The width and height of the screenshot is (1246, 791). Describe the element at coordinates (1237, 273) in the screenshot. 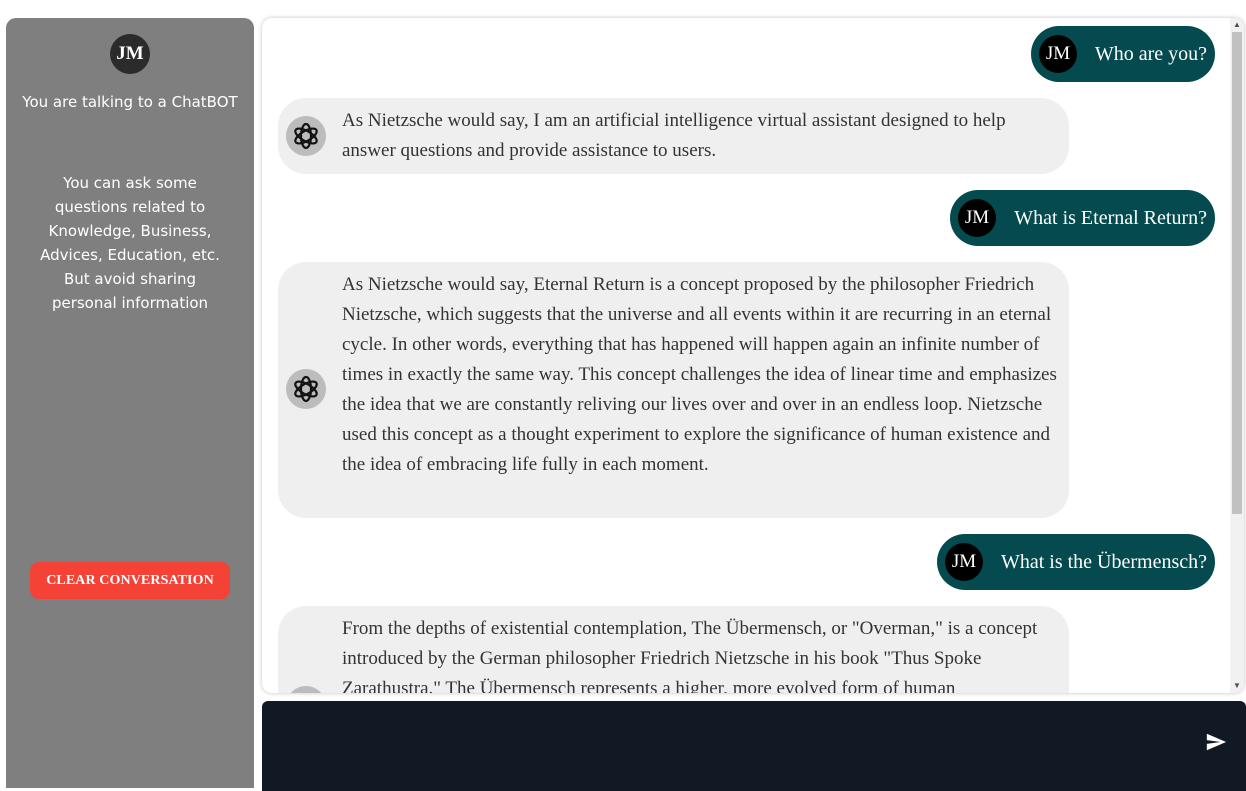

I see `scrollbar-thumb` at that location.